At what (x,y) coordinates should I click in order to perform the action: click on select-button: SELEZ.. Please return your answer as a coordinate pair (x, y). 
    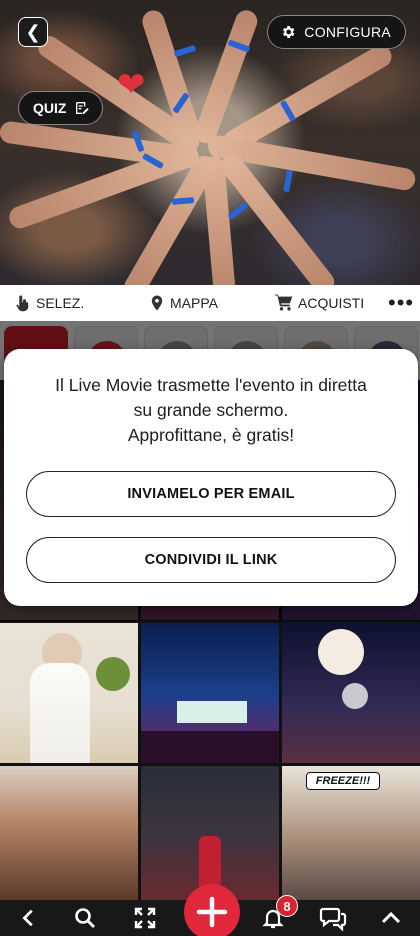
    Looking at the image, I should click on (49, 303).